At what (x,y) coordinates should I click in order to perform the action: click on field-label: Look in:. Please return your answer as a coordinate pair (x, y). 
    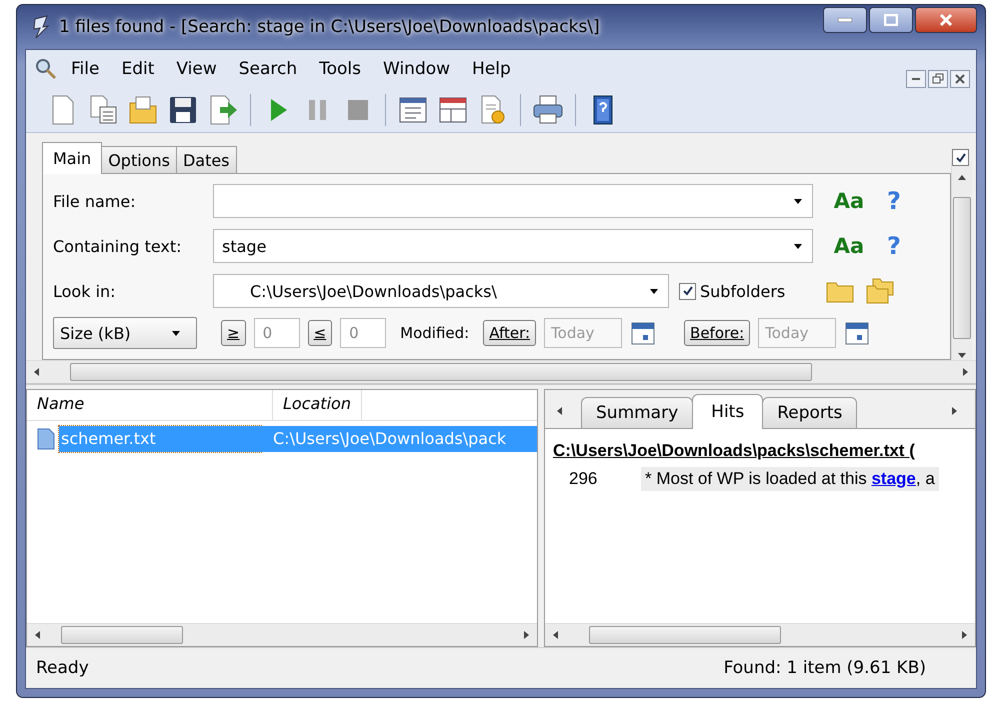
    Looking at the image, I should click on (85, 291).